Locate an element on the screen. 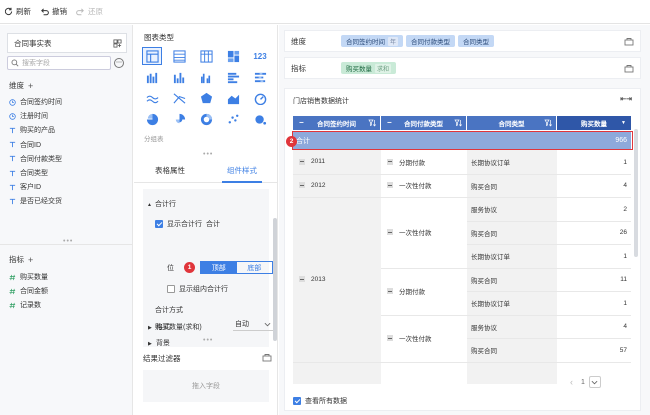 The height and width of the screenshot is (415, 650). more-options-icon: ⋯ is located at coordinates (119, 63).